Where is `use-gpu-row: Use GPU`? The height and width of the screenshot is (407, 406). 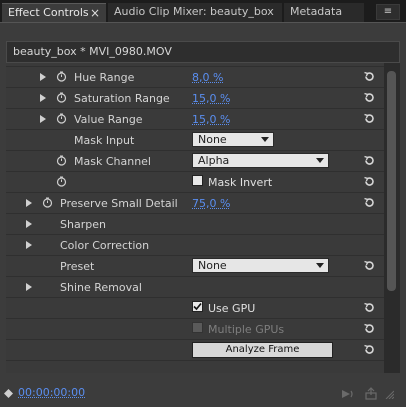
use-gpu-row: Use GPU is located at coordinates (195, 308).